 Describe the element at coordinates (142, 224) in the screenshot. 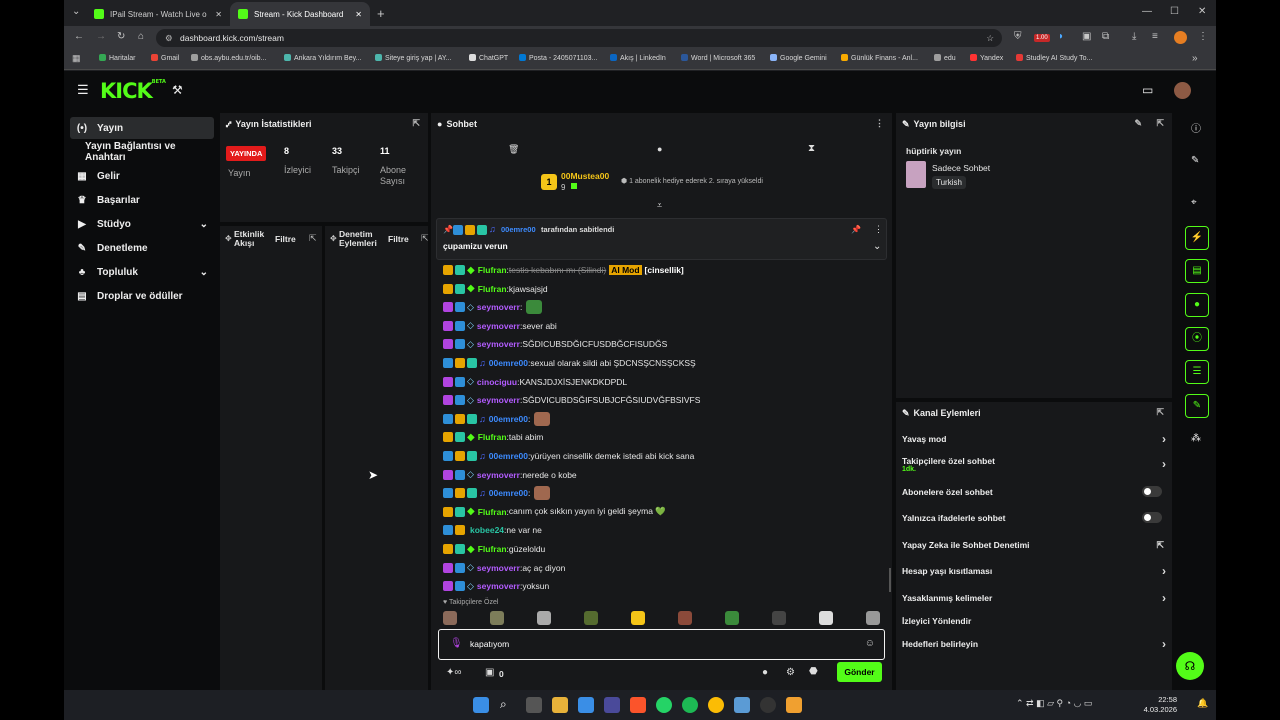

I see `sidebar-item-studyo: ▶ Stüdyo ⌄` at that location.